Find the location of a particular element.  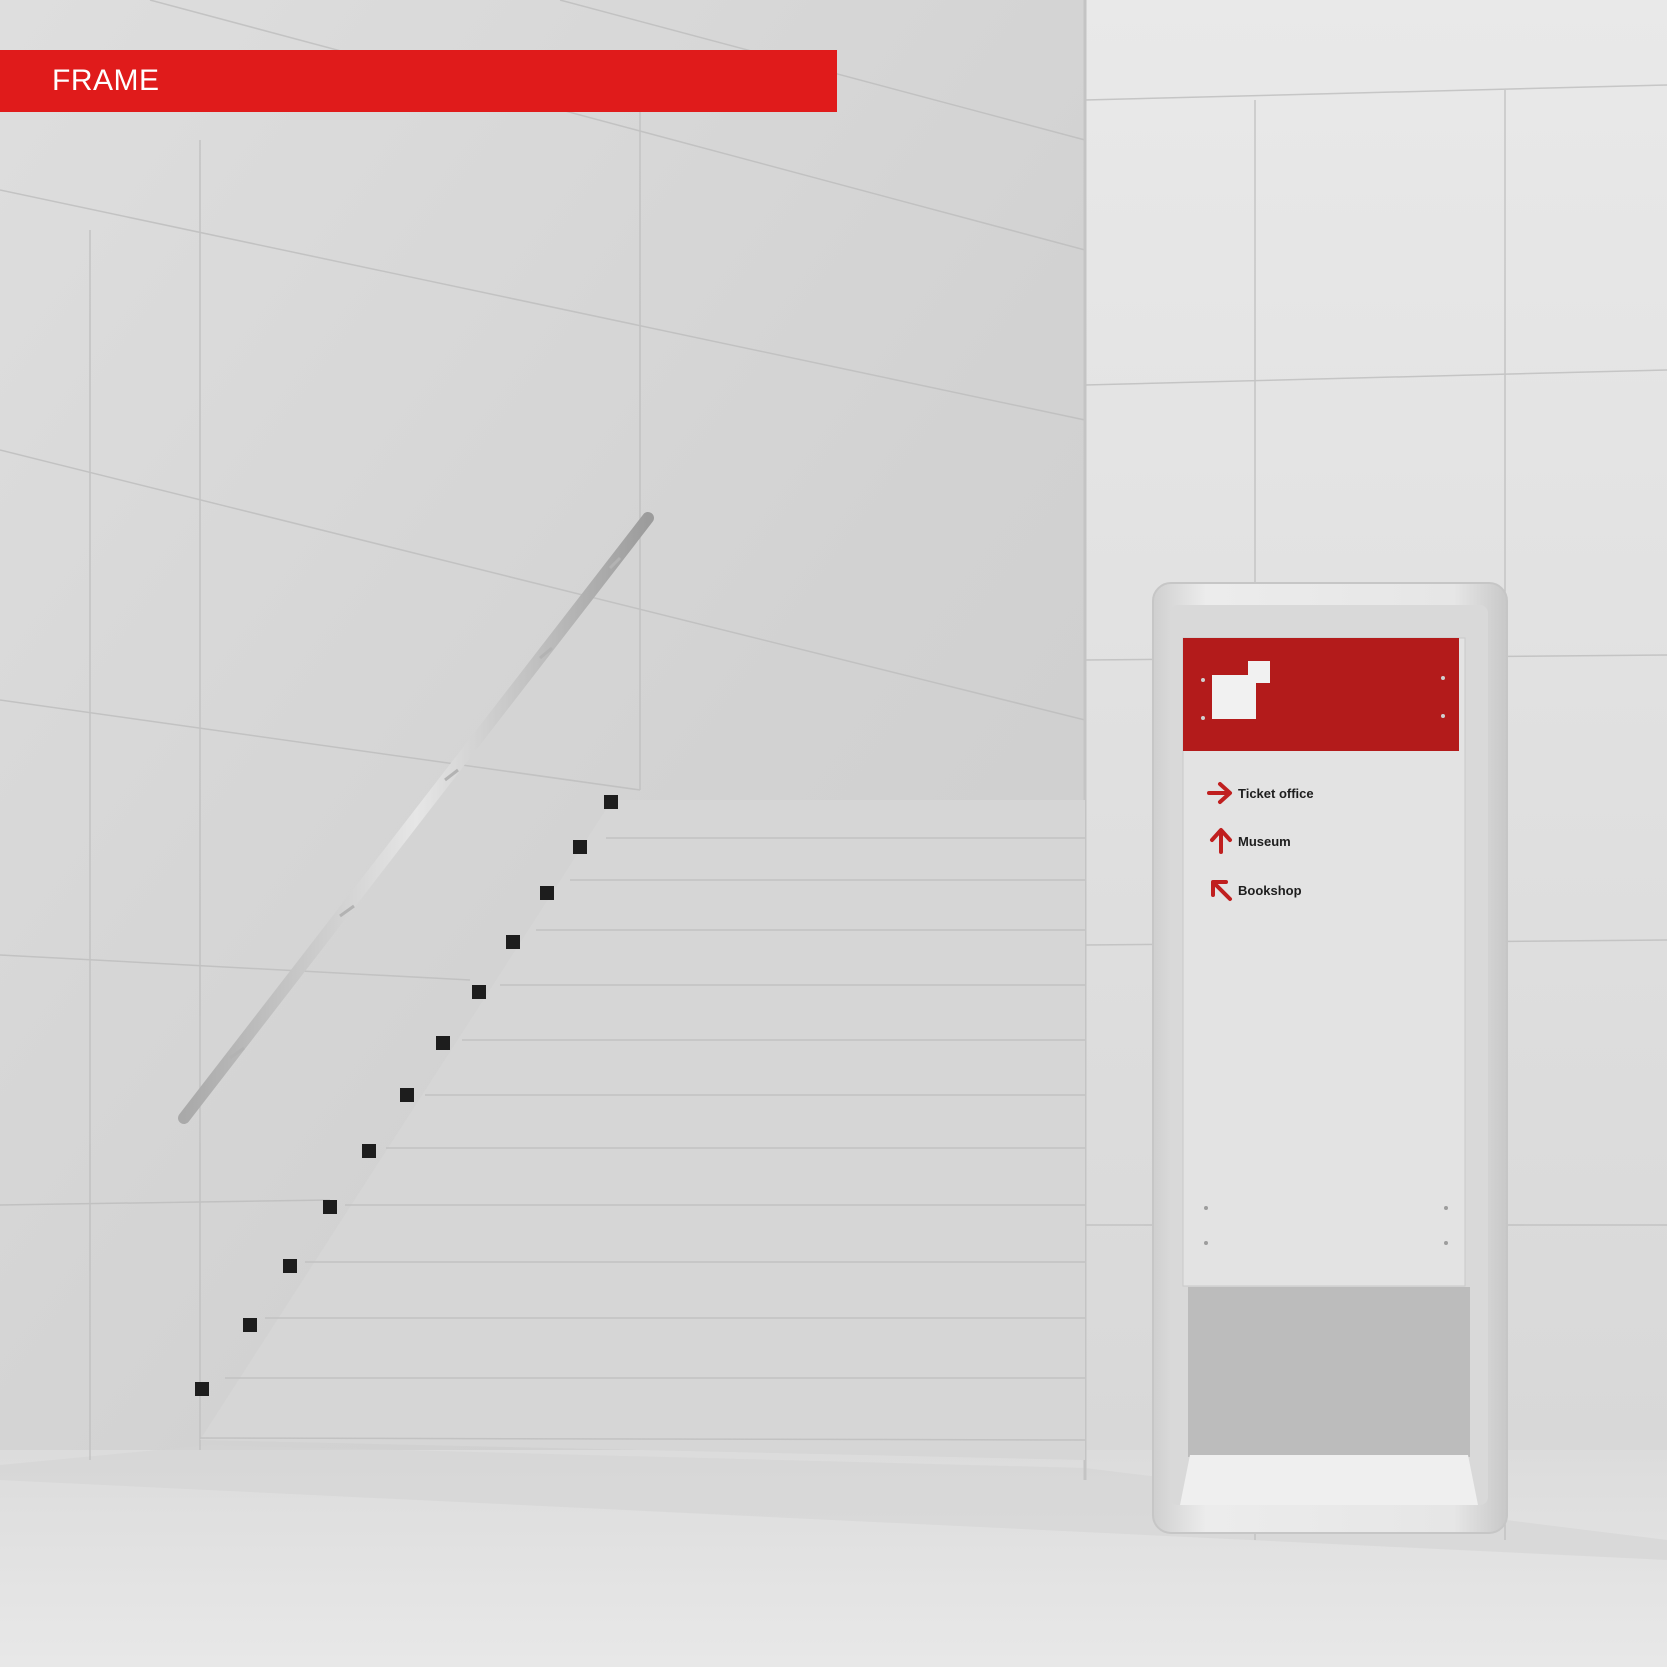

banner-title: FRAME is located at coordinates (106, 80).